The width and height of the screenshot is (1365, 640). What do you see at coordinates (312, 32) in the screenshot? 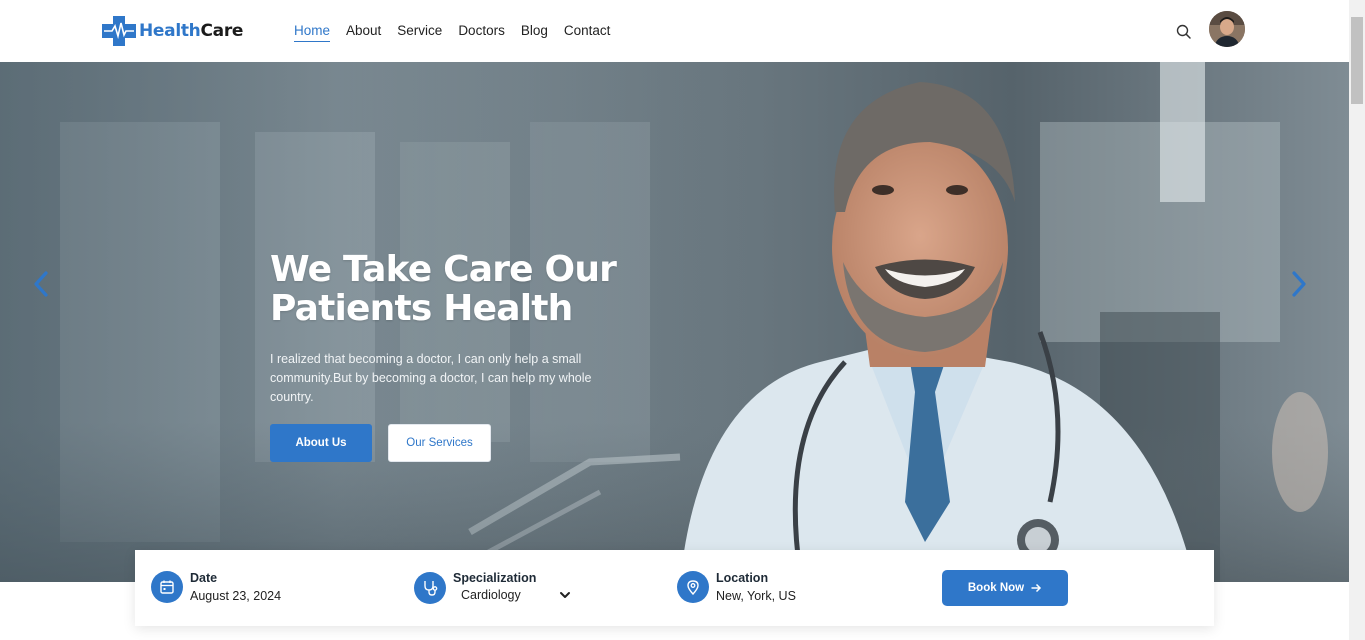
I see `nav-home: Home` at bounding box center [312, 32].